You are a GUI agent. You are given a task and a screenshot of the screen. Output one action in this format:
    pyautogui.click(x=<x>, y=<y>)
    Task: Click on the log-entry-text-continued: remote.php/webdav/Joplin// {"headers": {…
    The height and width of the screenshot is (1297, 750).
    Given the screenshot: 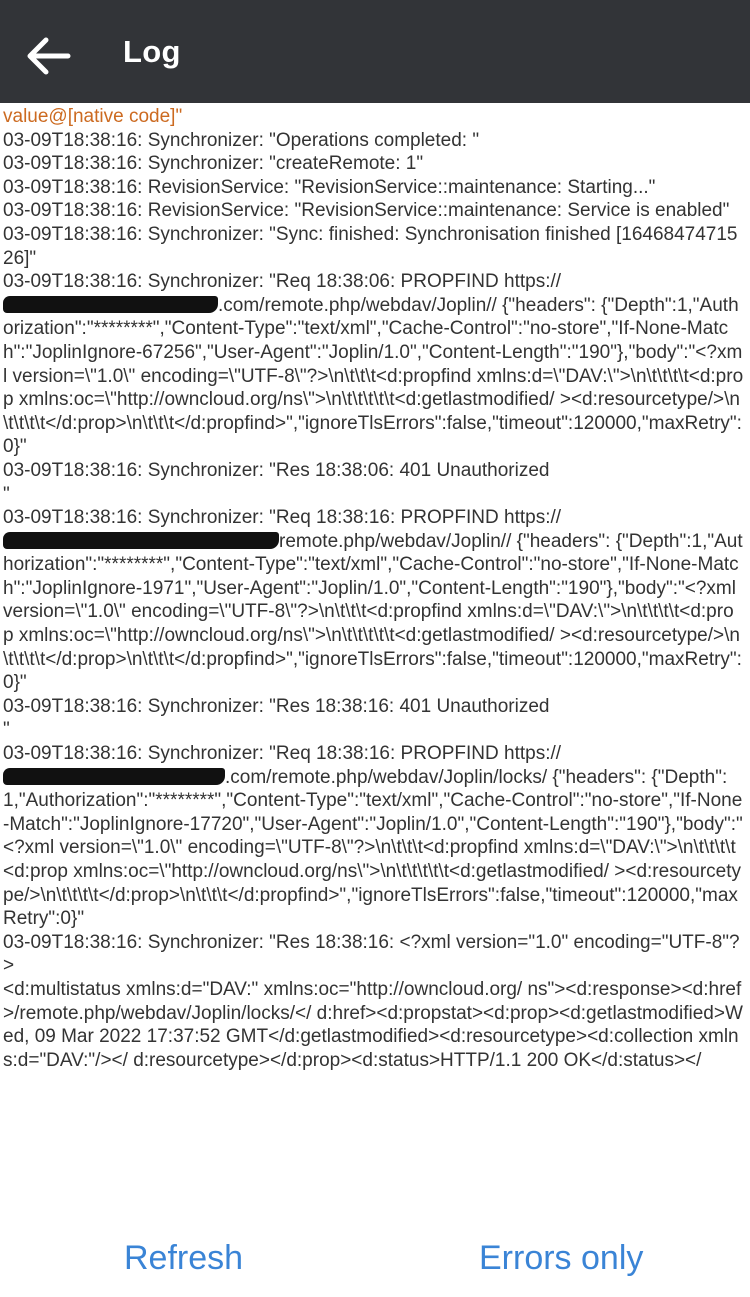 What is the action you would take?
    pyautogui.click(x=373, y=612)
    